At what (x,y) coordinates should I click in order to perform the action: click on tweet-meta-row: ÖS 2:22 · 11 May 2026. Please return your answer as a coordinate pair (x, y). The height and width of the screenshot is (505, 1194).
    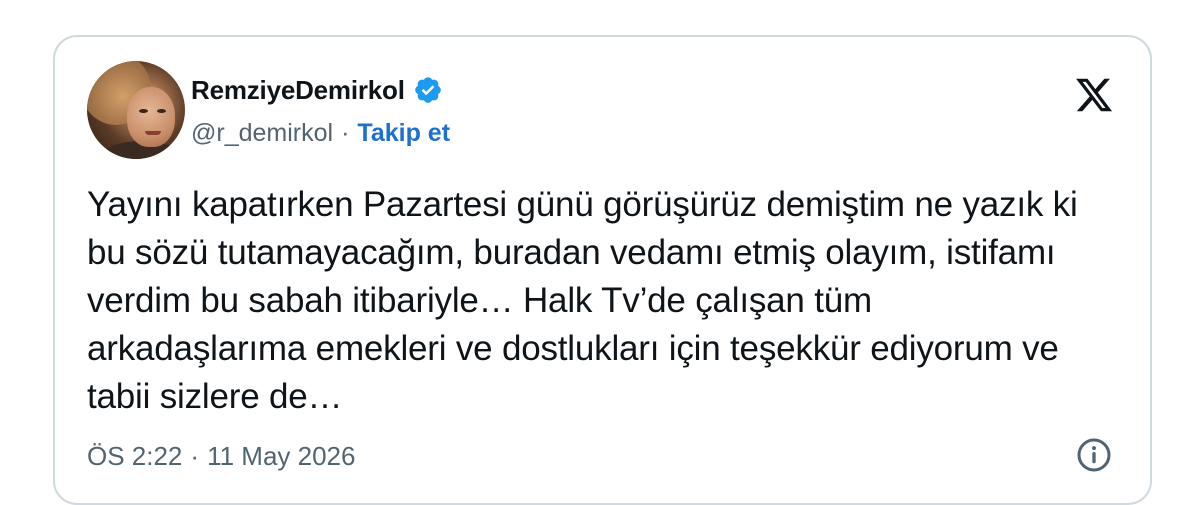
    Looking at the image, I should click on (221, 456).